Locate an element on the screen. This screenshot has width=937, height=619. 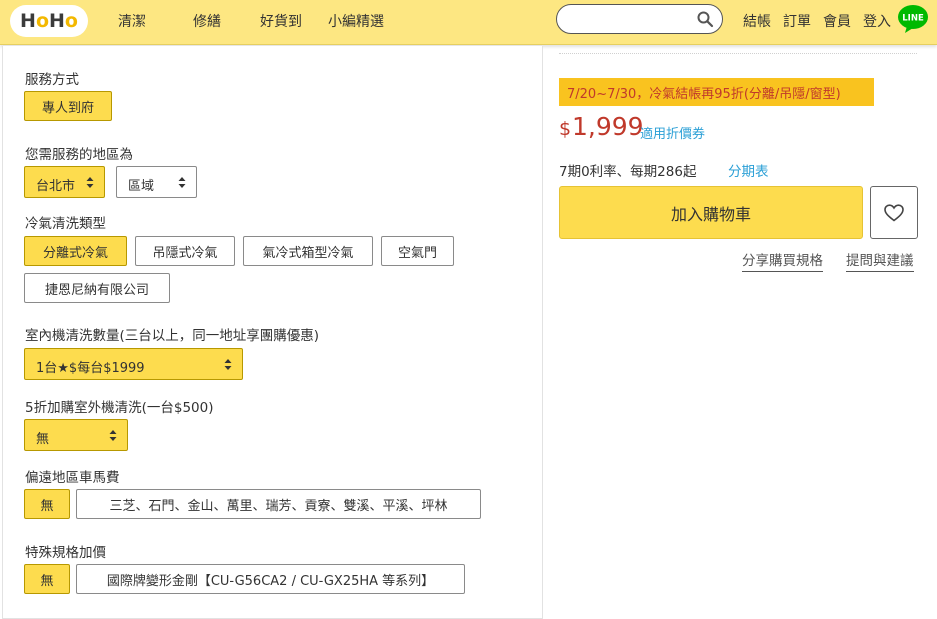
service-method-label: 服務方式 is located at coordinates (52, 80).